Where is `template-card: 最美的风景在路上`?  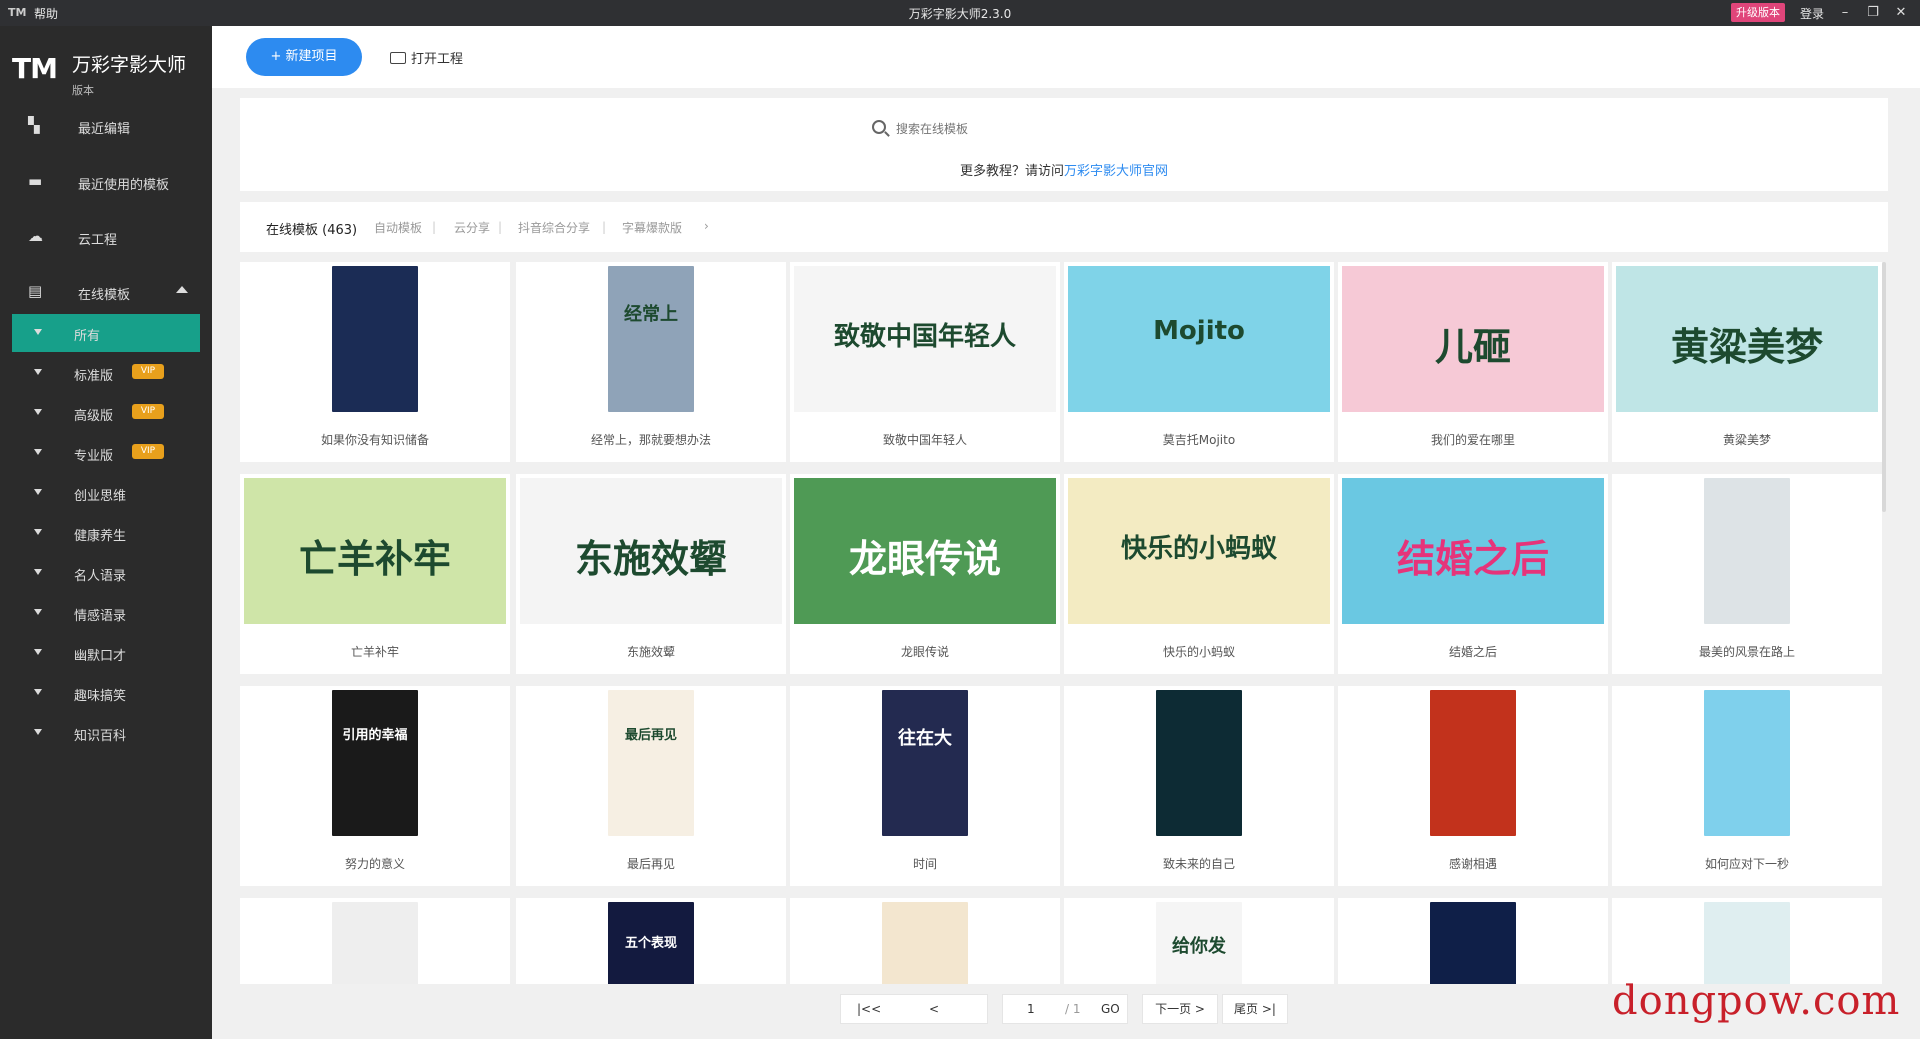 template-card: 最美的风景在路上 is located at coordinates (1747, 574).